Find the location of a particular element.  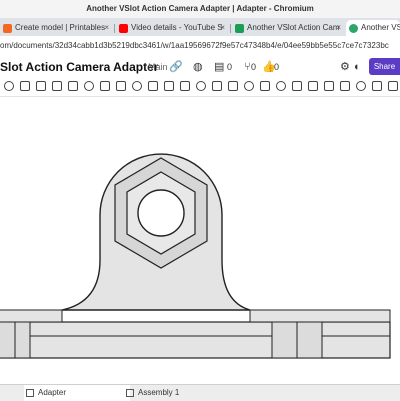

appearance-icon: ◐ is located at coordinates (357, 67).